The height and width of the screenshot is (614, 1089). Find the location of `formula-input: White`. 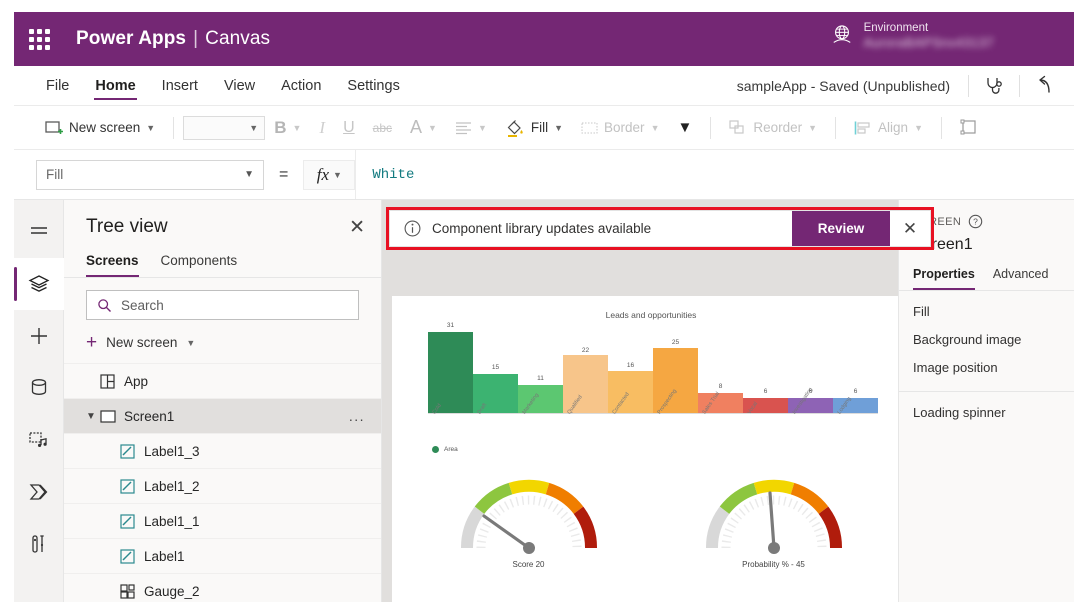

formula-input: White is located at coordinates (714, 174).